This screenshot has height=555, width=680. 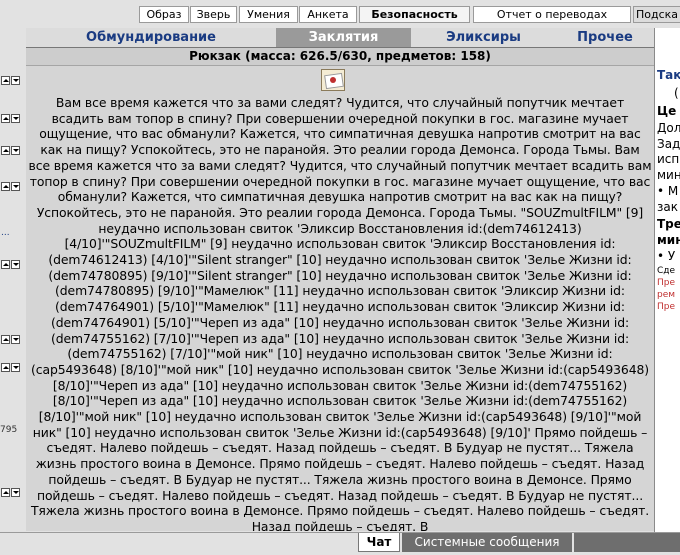 I want to click on bottom-tabs: Чат Системные сообщения, so click(x=340, y=543).